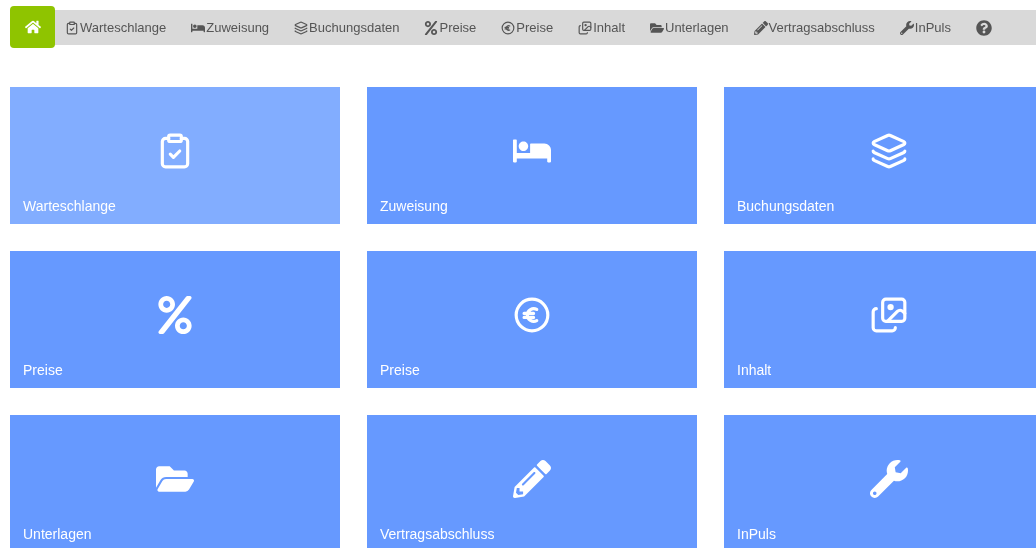 Image resolution: width=1036 pixels, height=548 pixels. I want to click on nav-link: Zuweisung, so click(230, 27).